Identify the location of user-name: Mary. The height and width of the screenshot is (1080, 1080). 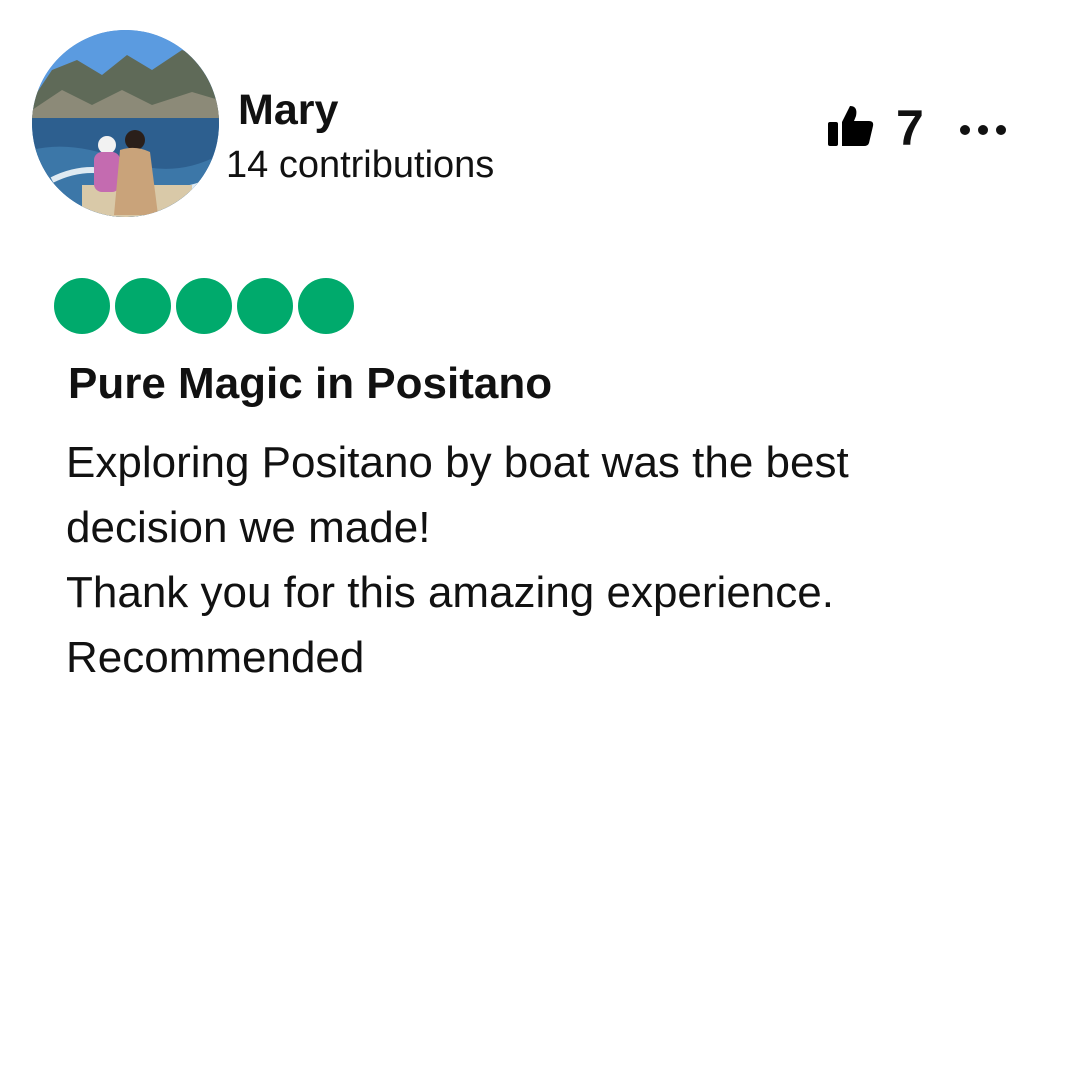
(288, 110).